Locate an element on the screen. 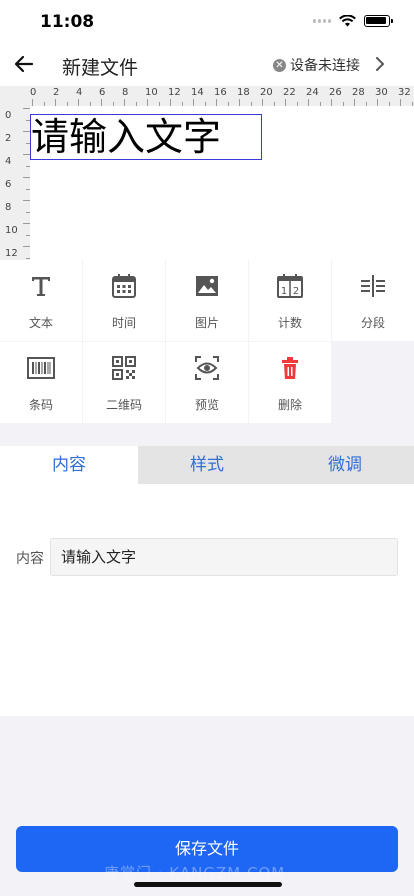 The image size is (414, 896). tool-label: 计数 is located at coordinates (289, 323).